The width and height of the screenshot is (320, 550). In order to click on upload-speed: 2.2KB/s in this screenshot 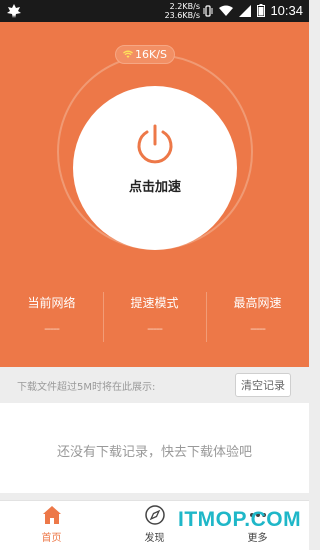, I will do `click(184, 6)`.